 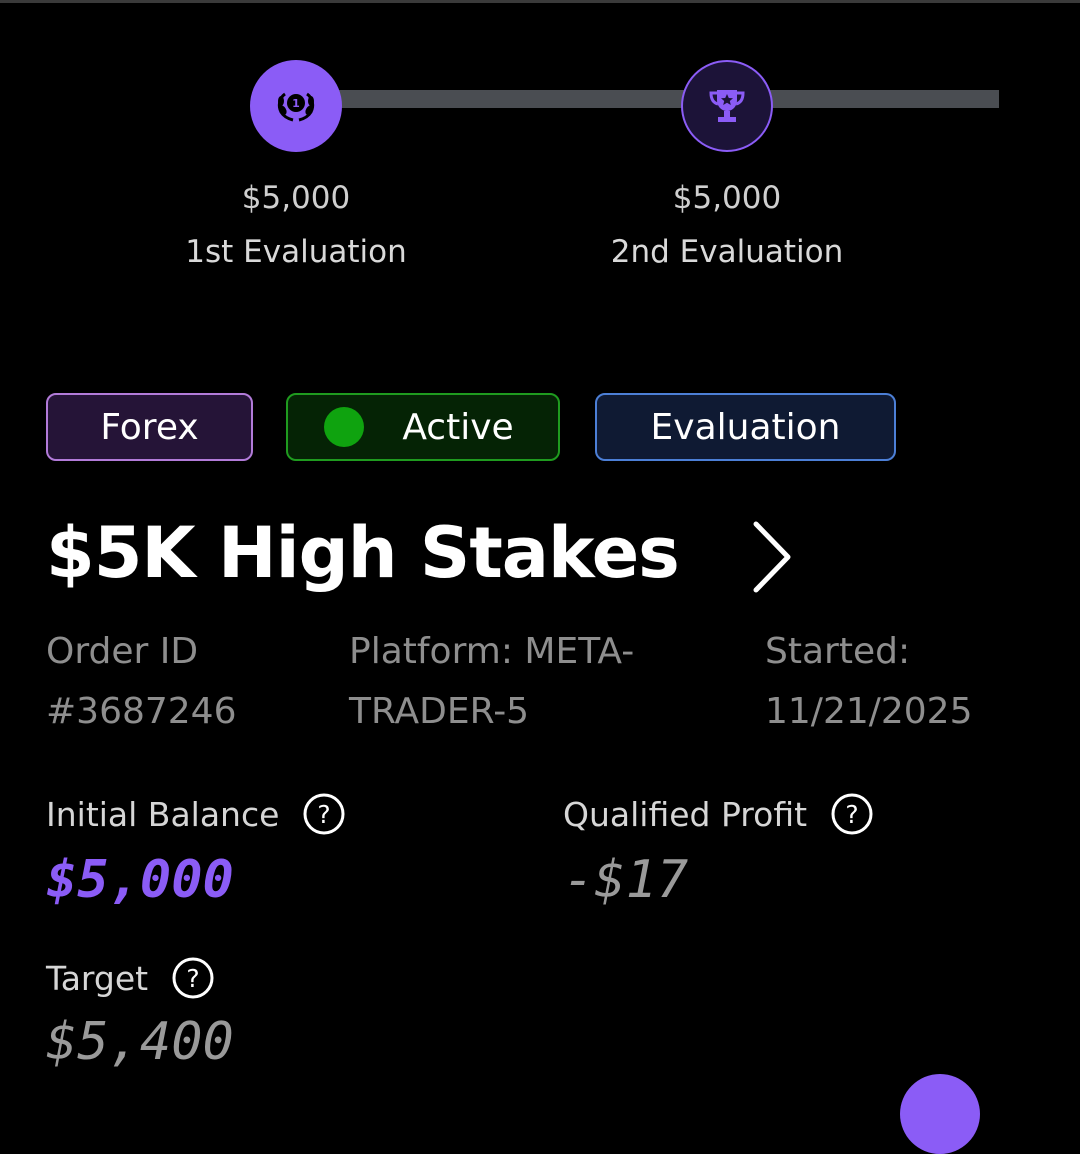 I want to click on initial-balance-value: $5,000, so click(x=140, y=880).